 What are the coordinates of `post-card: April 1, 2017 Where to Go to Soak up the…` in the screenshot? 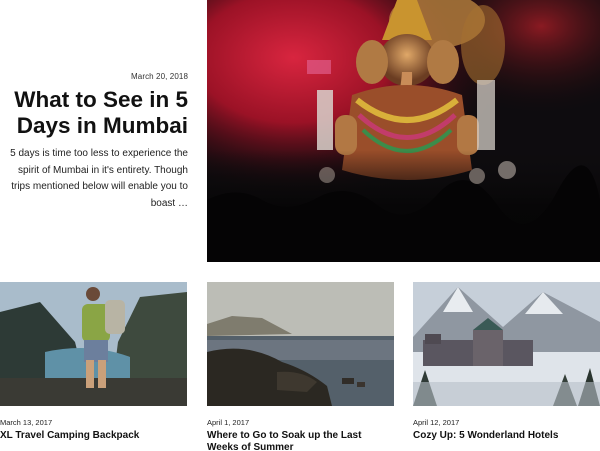 It's located at (300, 366).